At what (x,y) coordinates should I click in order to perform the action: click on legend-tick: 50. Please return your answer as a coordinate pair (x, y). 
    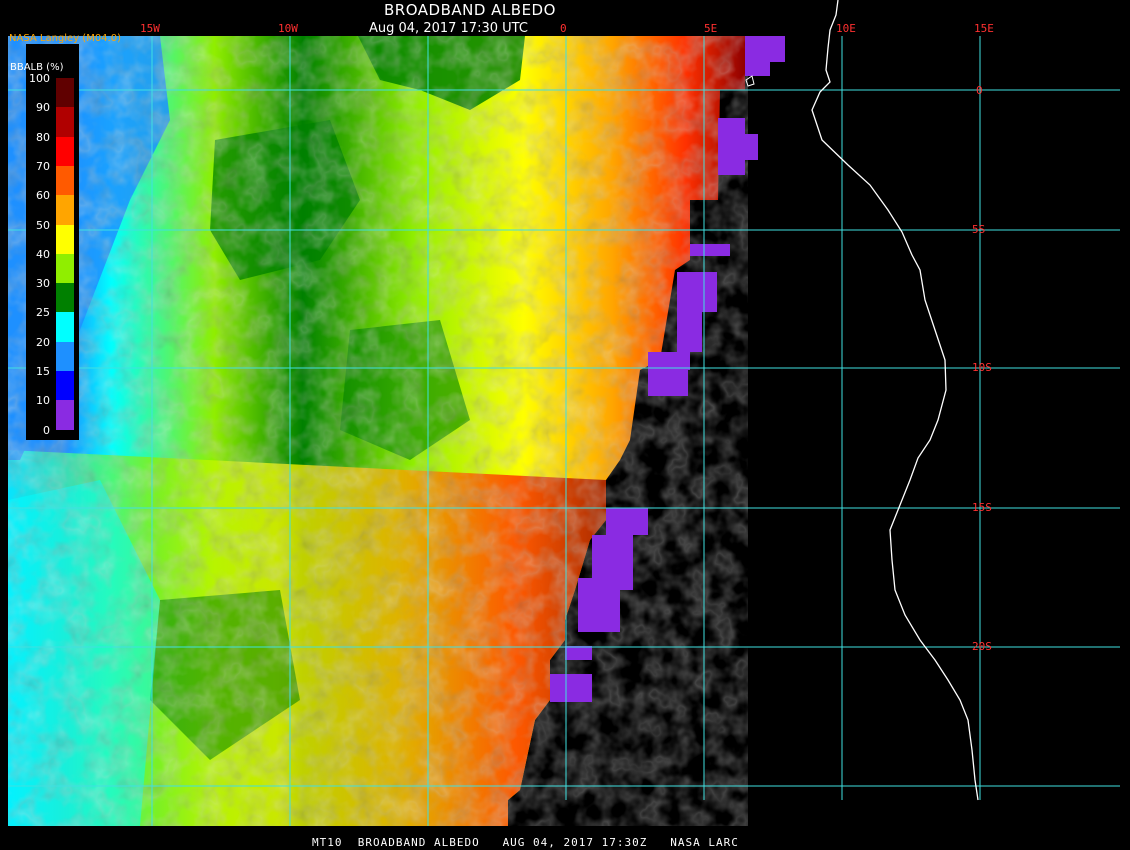
    Looking at the image, I should click on (43, 225).